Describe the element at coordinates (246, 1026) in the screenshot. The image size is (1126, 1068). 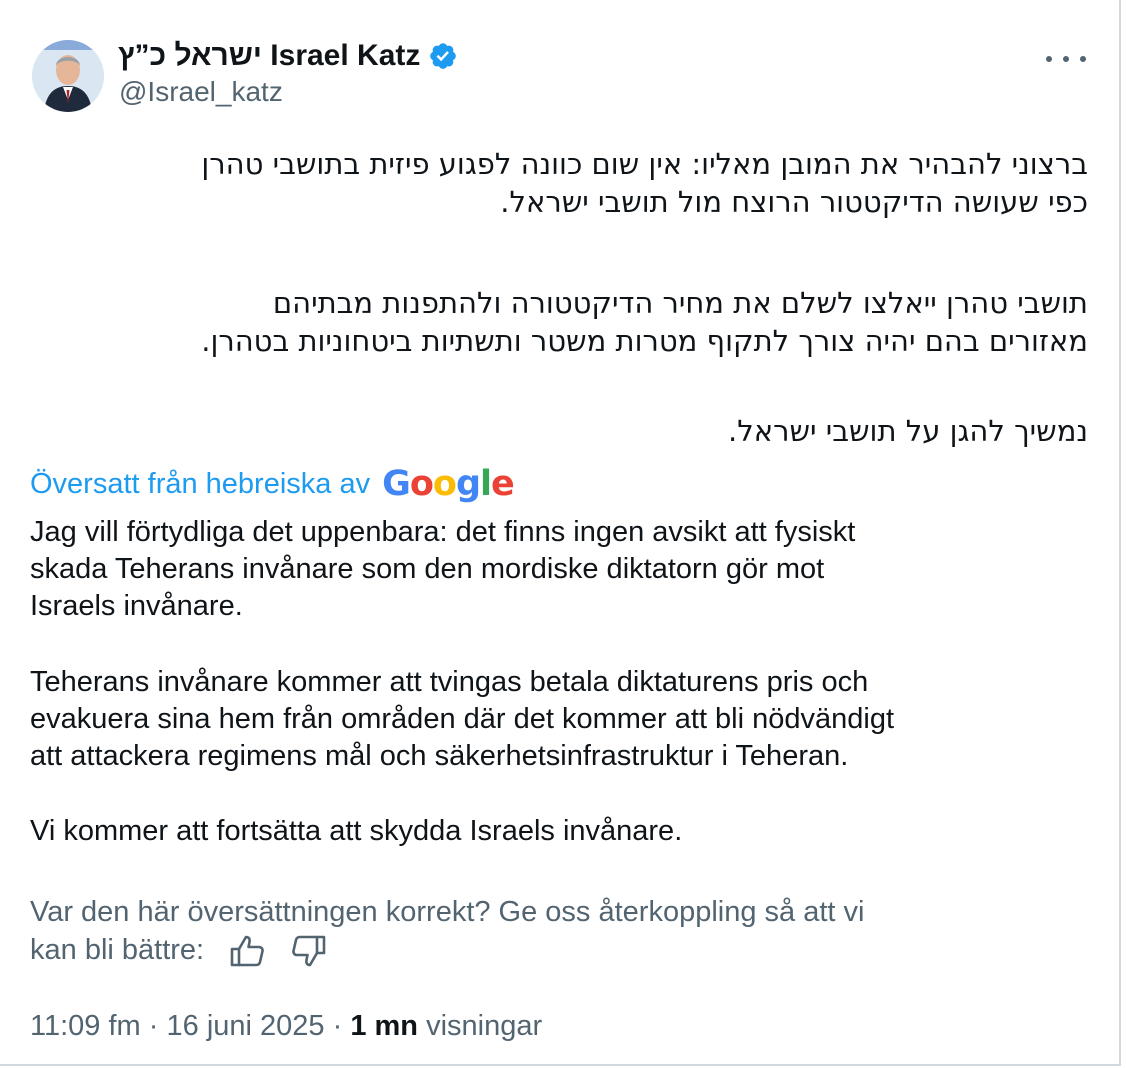
I see `tweet-date: 16 juni 2025` at that location.